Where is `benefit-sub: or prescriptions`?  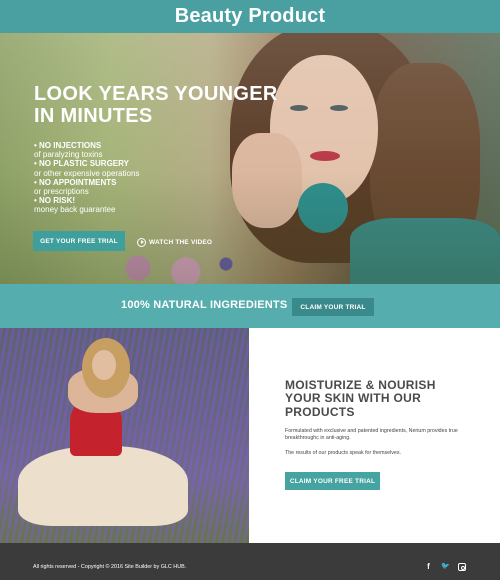 benefit-sub: or prescriptions is located at coordinates (61, 192).